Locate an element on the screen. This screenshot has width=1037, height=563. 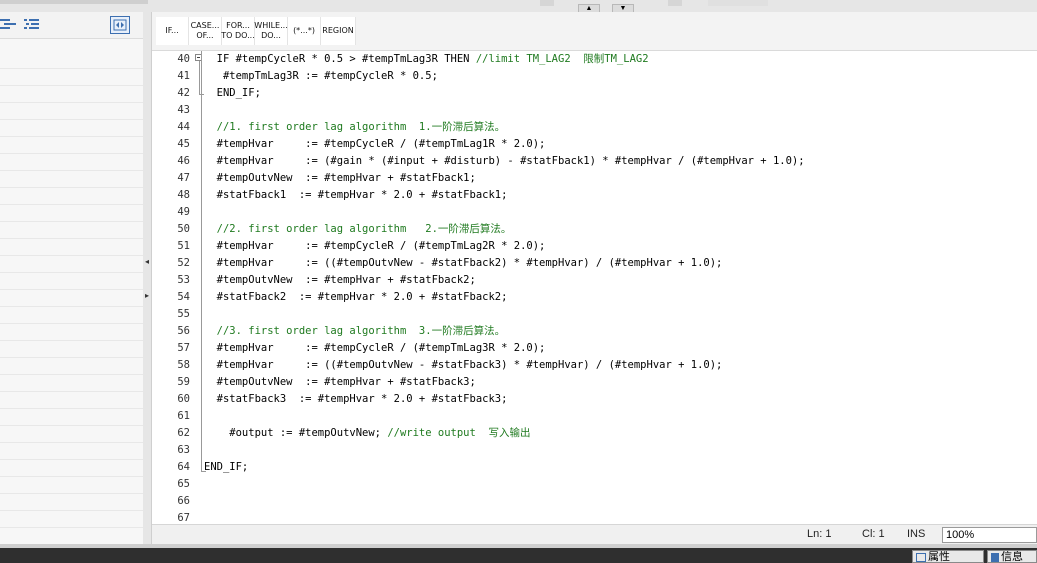
code-text: #output := #tempOutvNew; is located at coordinates (296, 433).